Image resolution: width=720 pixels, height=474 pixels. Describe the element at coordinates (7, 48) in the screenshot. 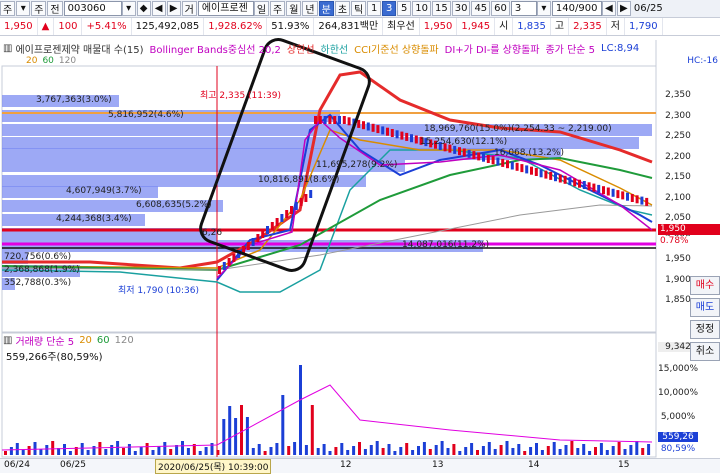

I see `chart-menu-icon: ▥` at that location.